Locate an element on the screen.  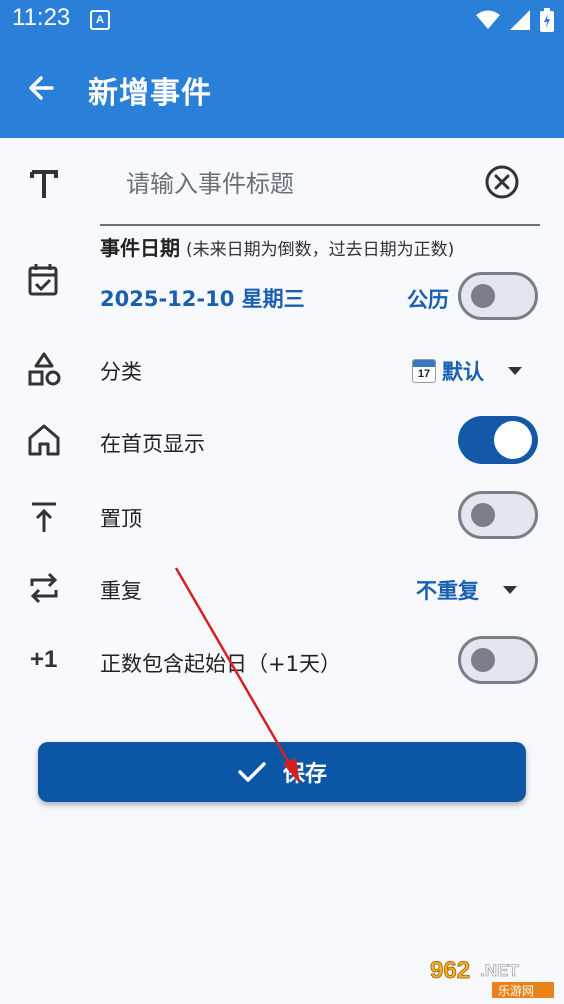
app-bar: 新增事件 is located at coordinates (282, 89).